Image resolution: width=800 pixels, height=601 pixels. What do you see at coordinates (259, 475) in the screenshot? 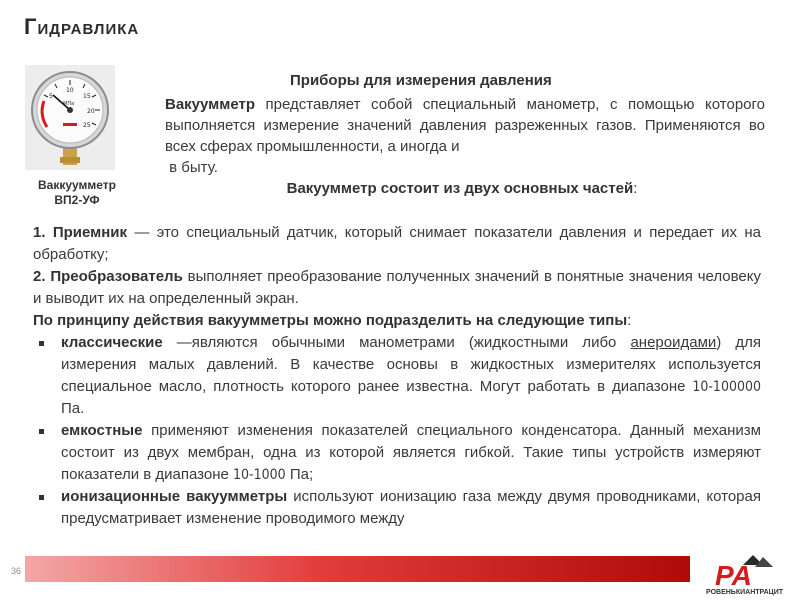
I see `type-2-range: 10-1000` at bounding box center [259, 475].